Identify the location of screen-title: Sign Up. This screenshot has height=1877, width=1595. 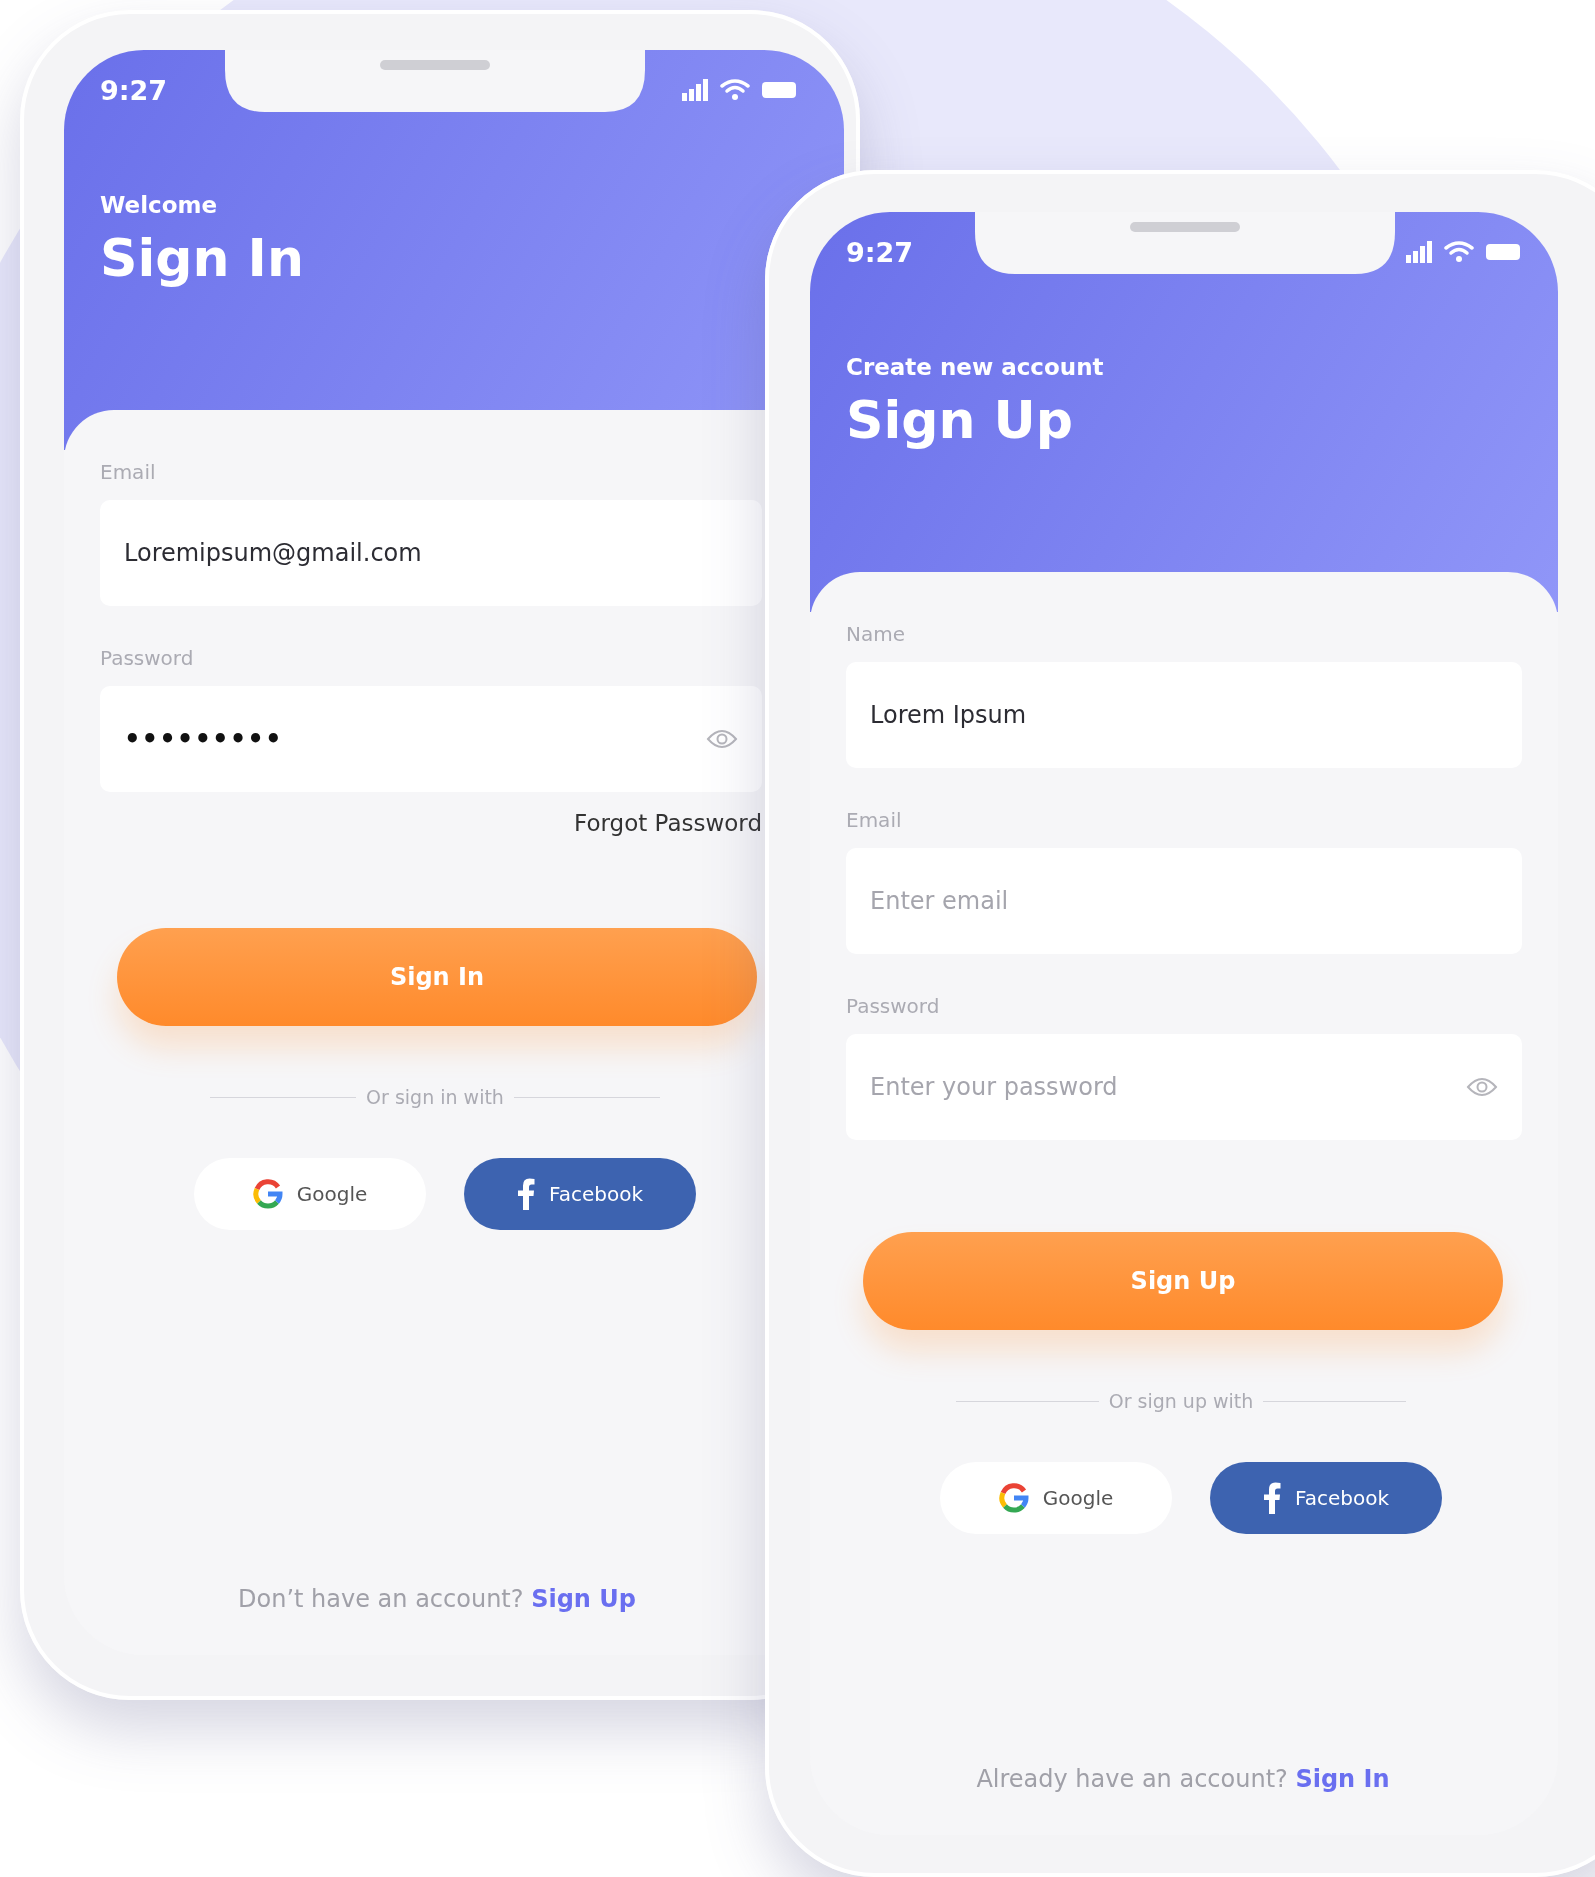
(960, 420).